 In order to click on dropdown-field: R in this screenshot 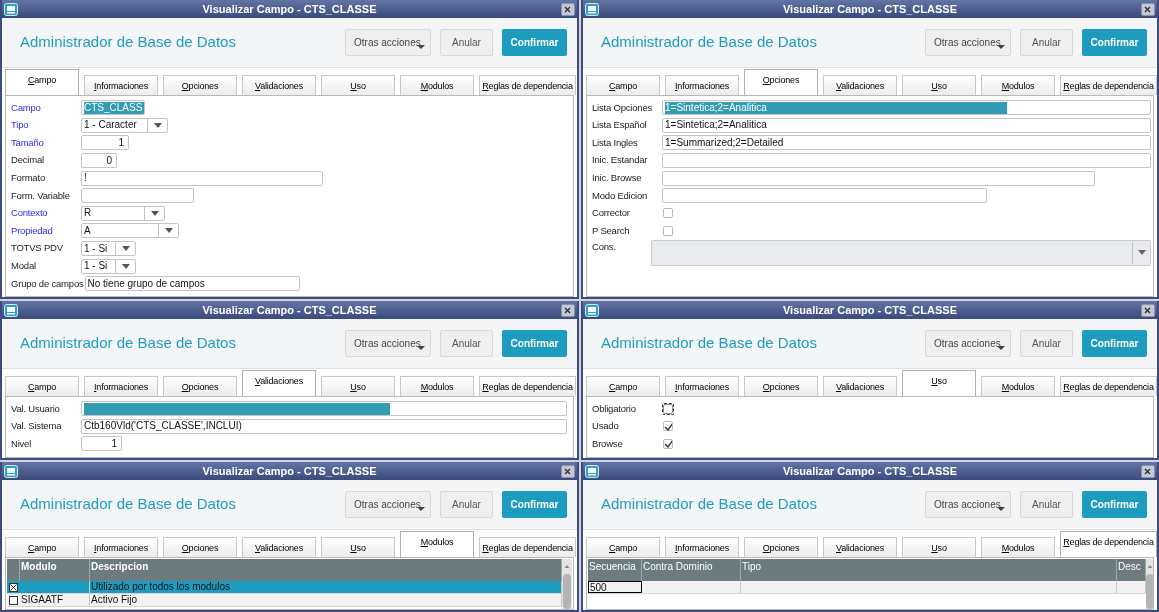, I will do `click(123, 213)`.